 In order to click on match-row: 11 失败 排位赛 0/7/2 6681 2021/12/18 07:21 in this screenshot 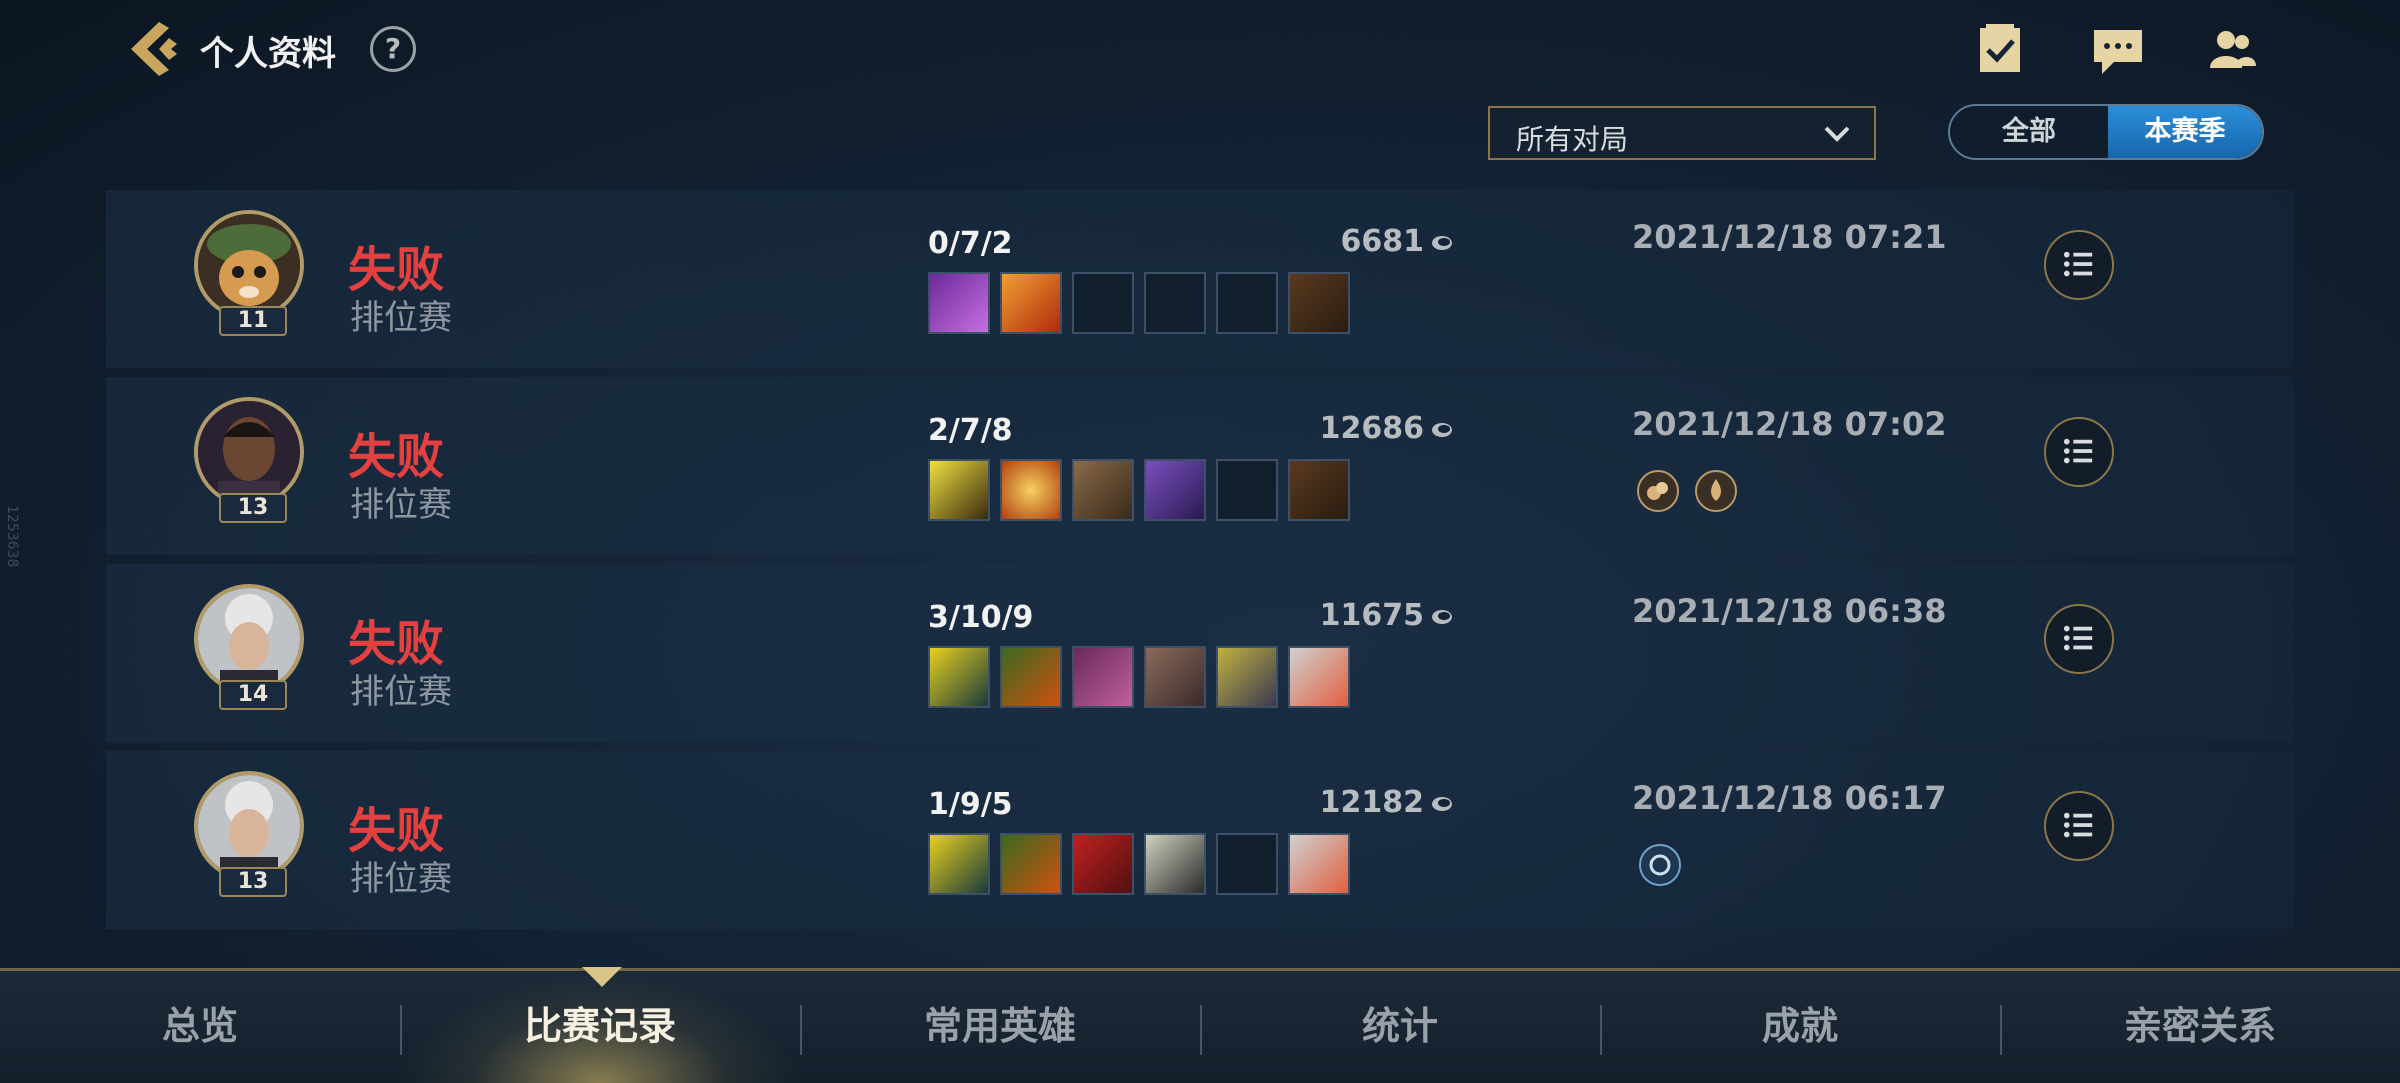, I will do `click(1200, 279)`.